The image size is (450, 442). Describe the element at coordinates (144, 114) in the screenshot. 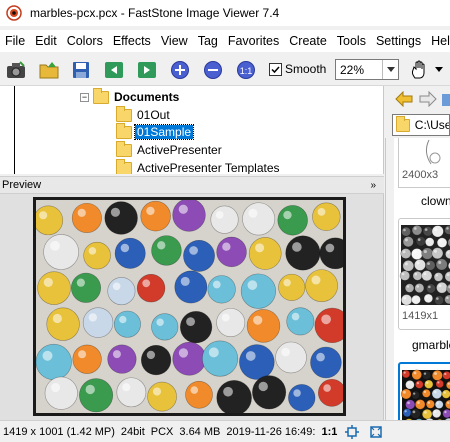

I see `tree-item-01out: 01Out` at that location.